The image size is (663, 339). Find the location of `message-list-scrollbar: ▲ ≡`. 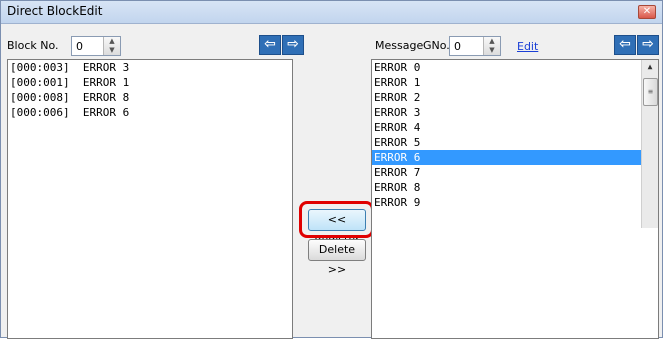

message-list-scrollbar: ▲ ≡ is located at coordinates (649, 144).